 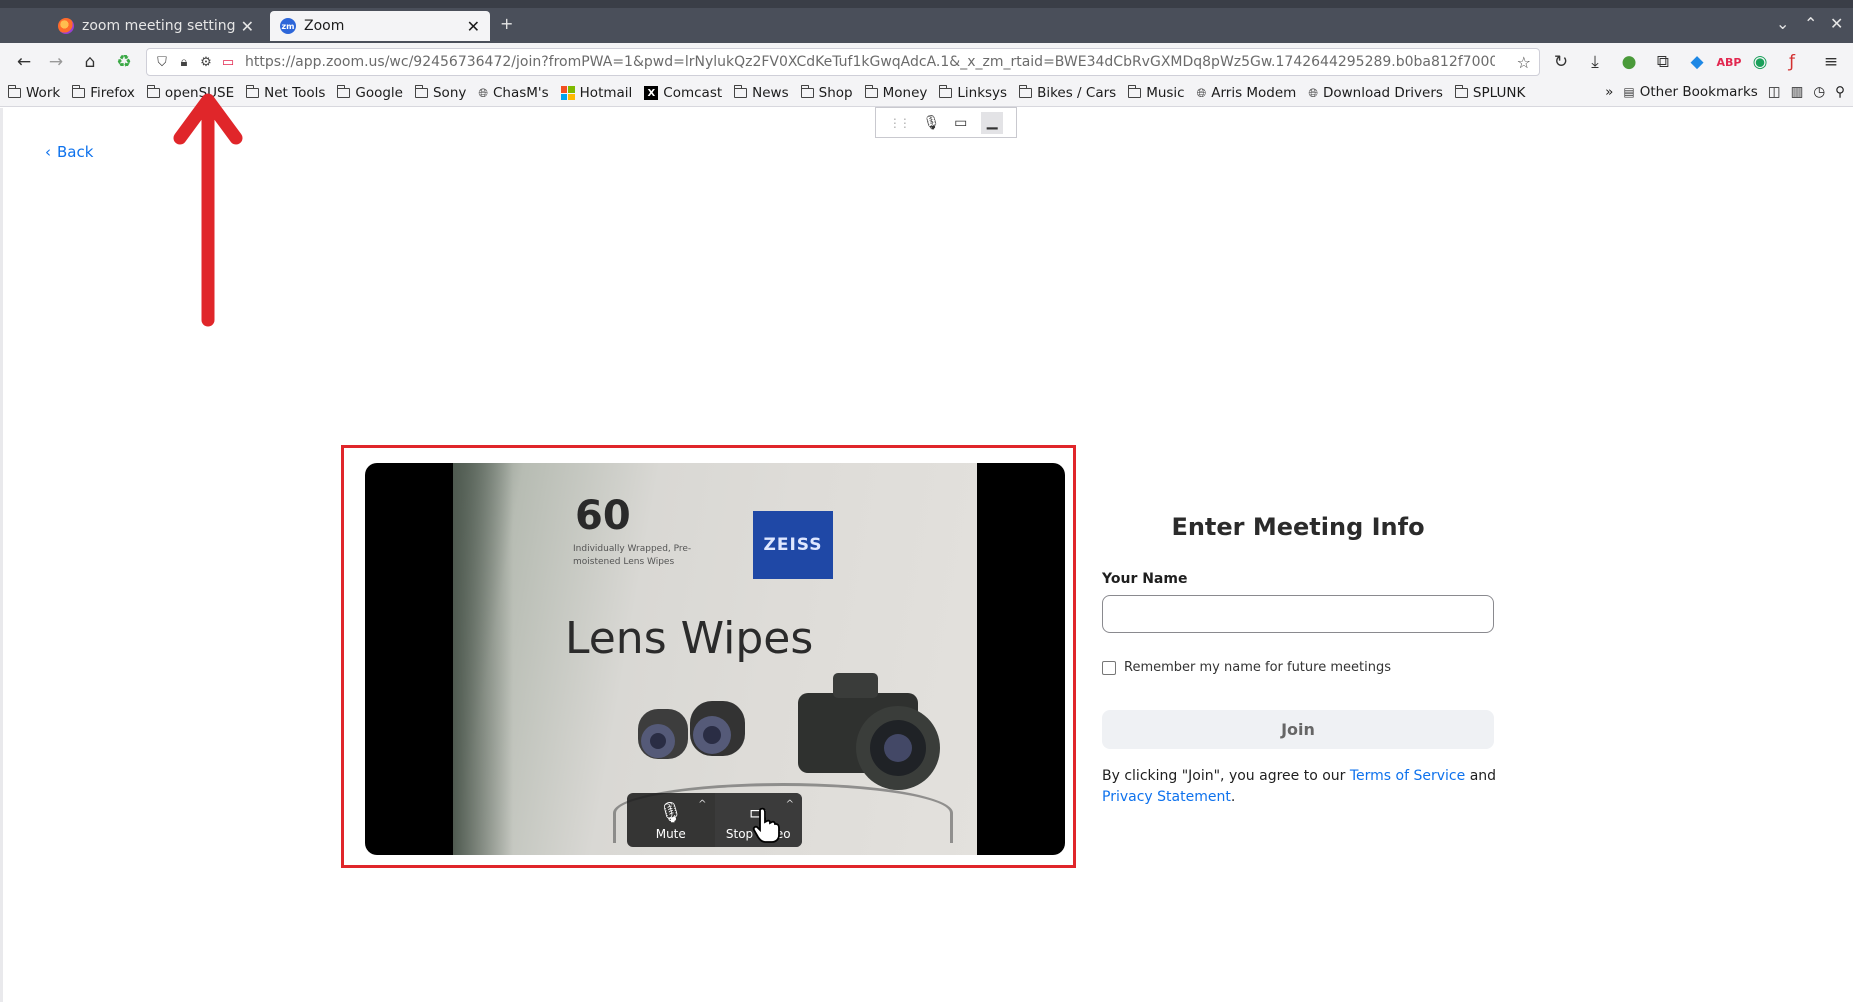 What do you see at coordinates (651, 93) in the screenshot?
I see `x-icon: X` at bounding box center [651, 93].